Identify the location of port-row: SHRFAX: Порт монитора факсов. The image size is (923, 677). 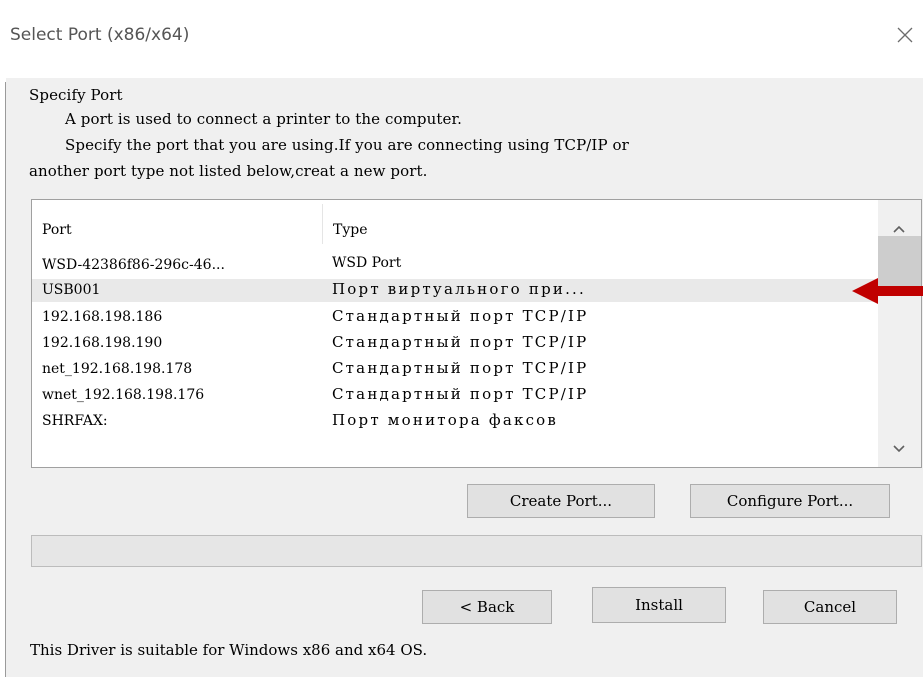
(455, 421).